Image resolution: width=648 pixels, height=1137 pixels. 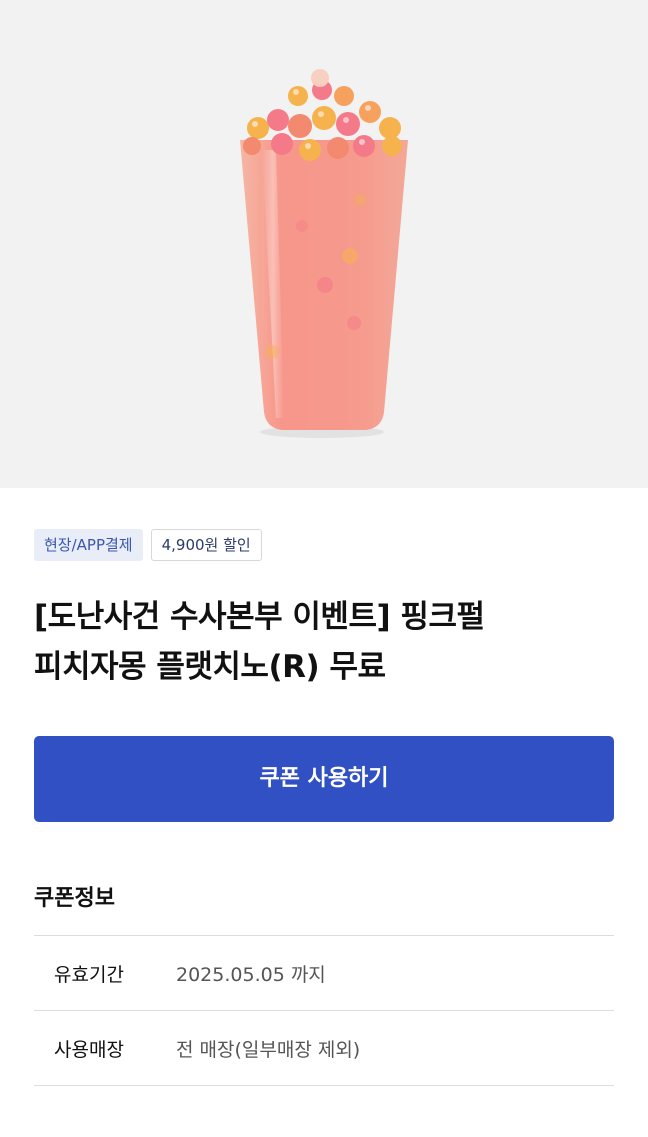 I want to click on drink-cup-illustration, so click(x=324, y=253).